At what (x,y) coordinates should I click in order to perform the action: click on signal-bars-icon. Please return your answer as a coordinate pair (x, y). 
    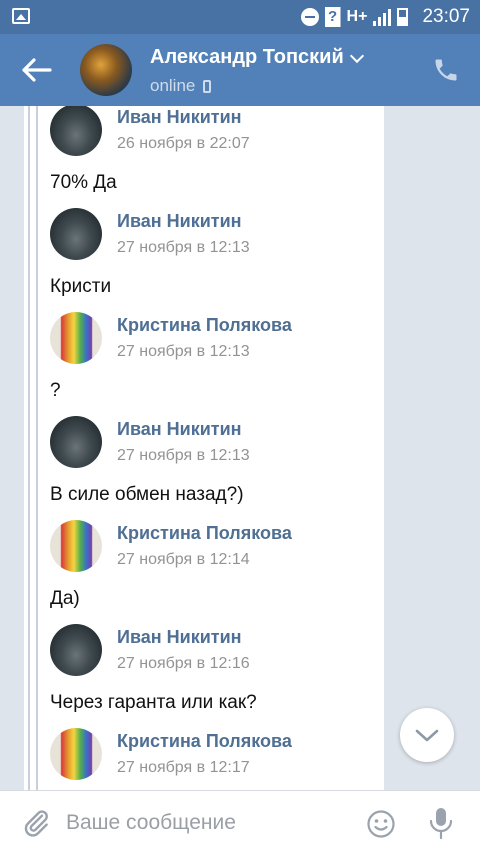
    Looking at the image, I should click on (382, 17).